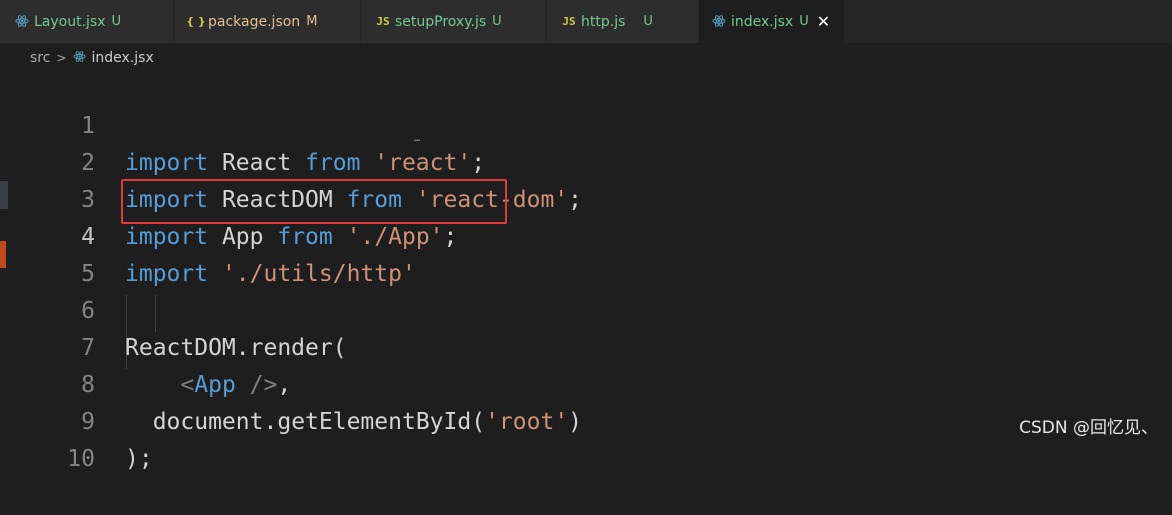  Describe the element at coordinates (762, 21) in the screenshot. I see `tab-label: index.jsx` at that location.